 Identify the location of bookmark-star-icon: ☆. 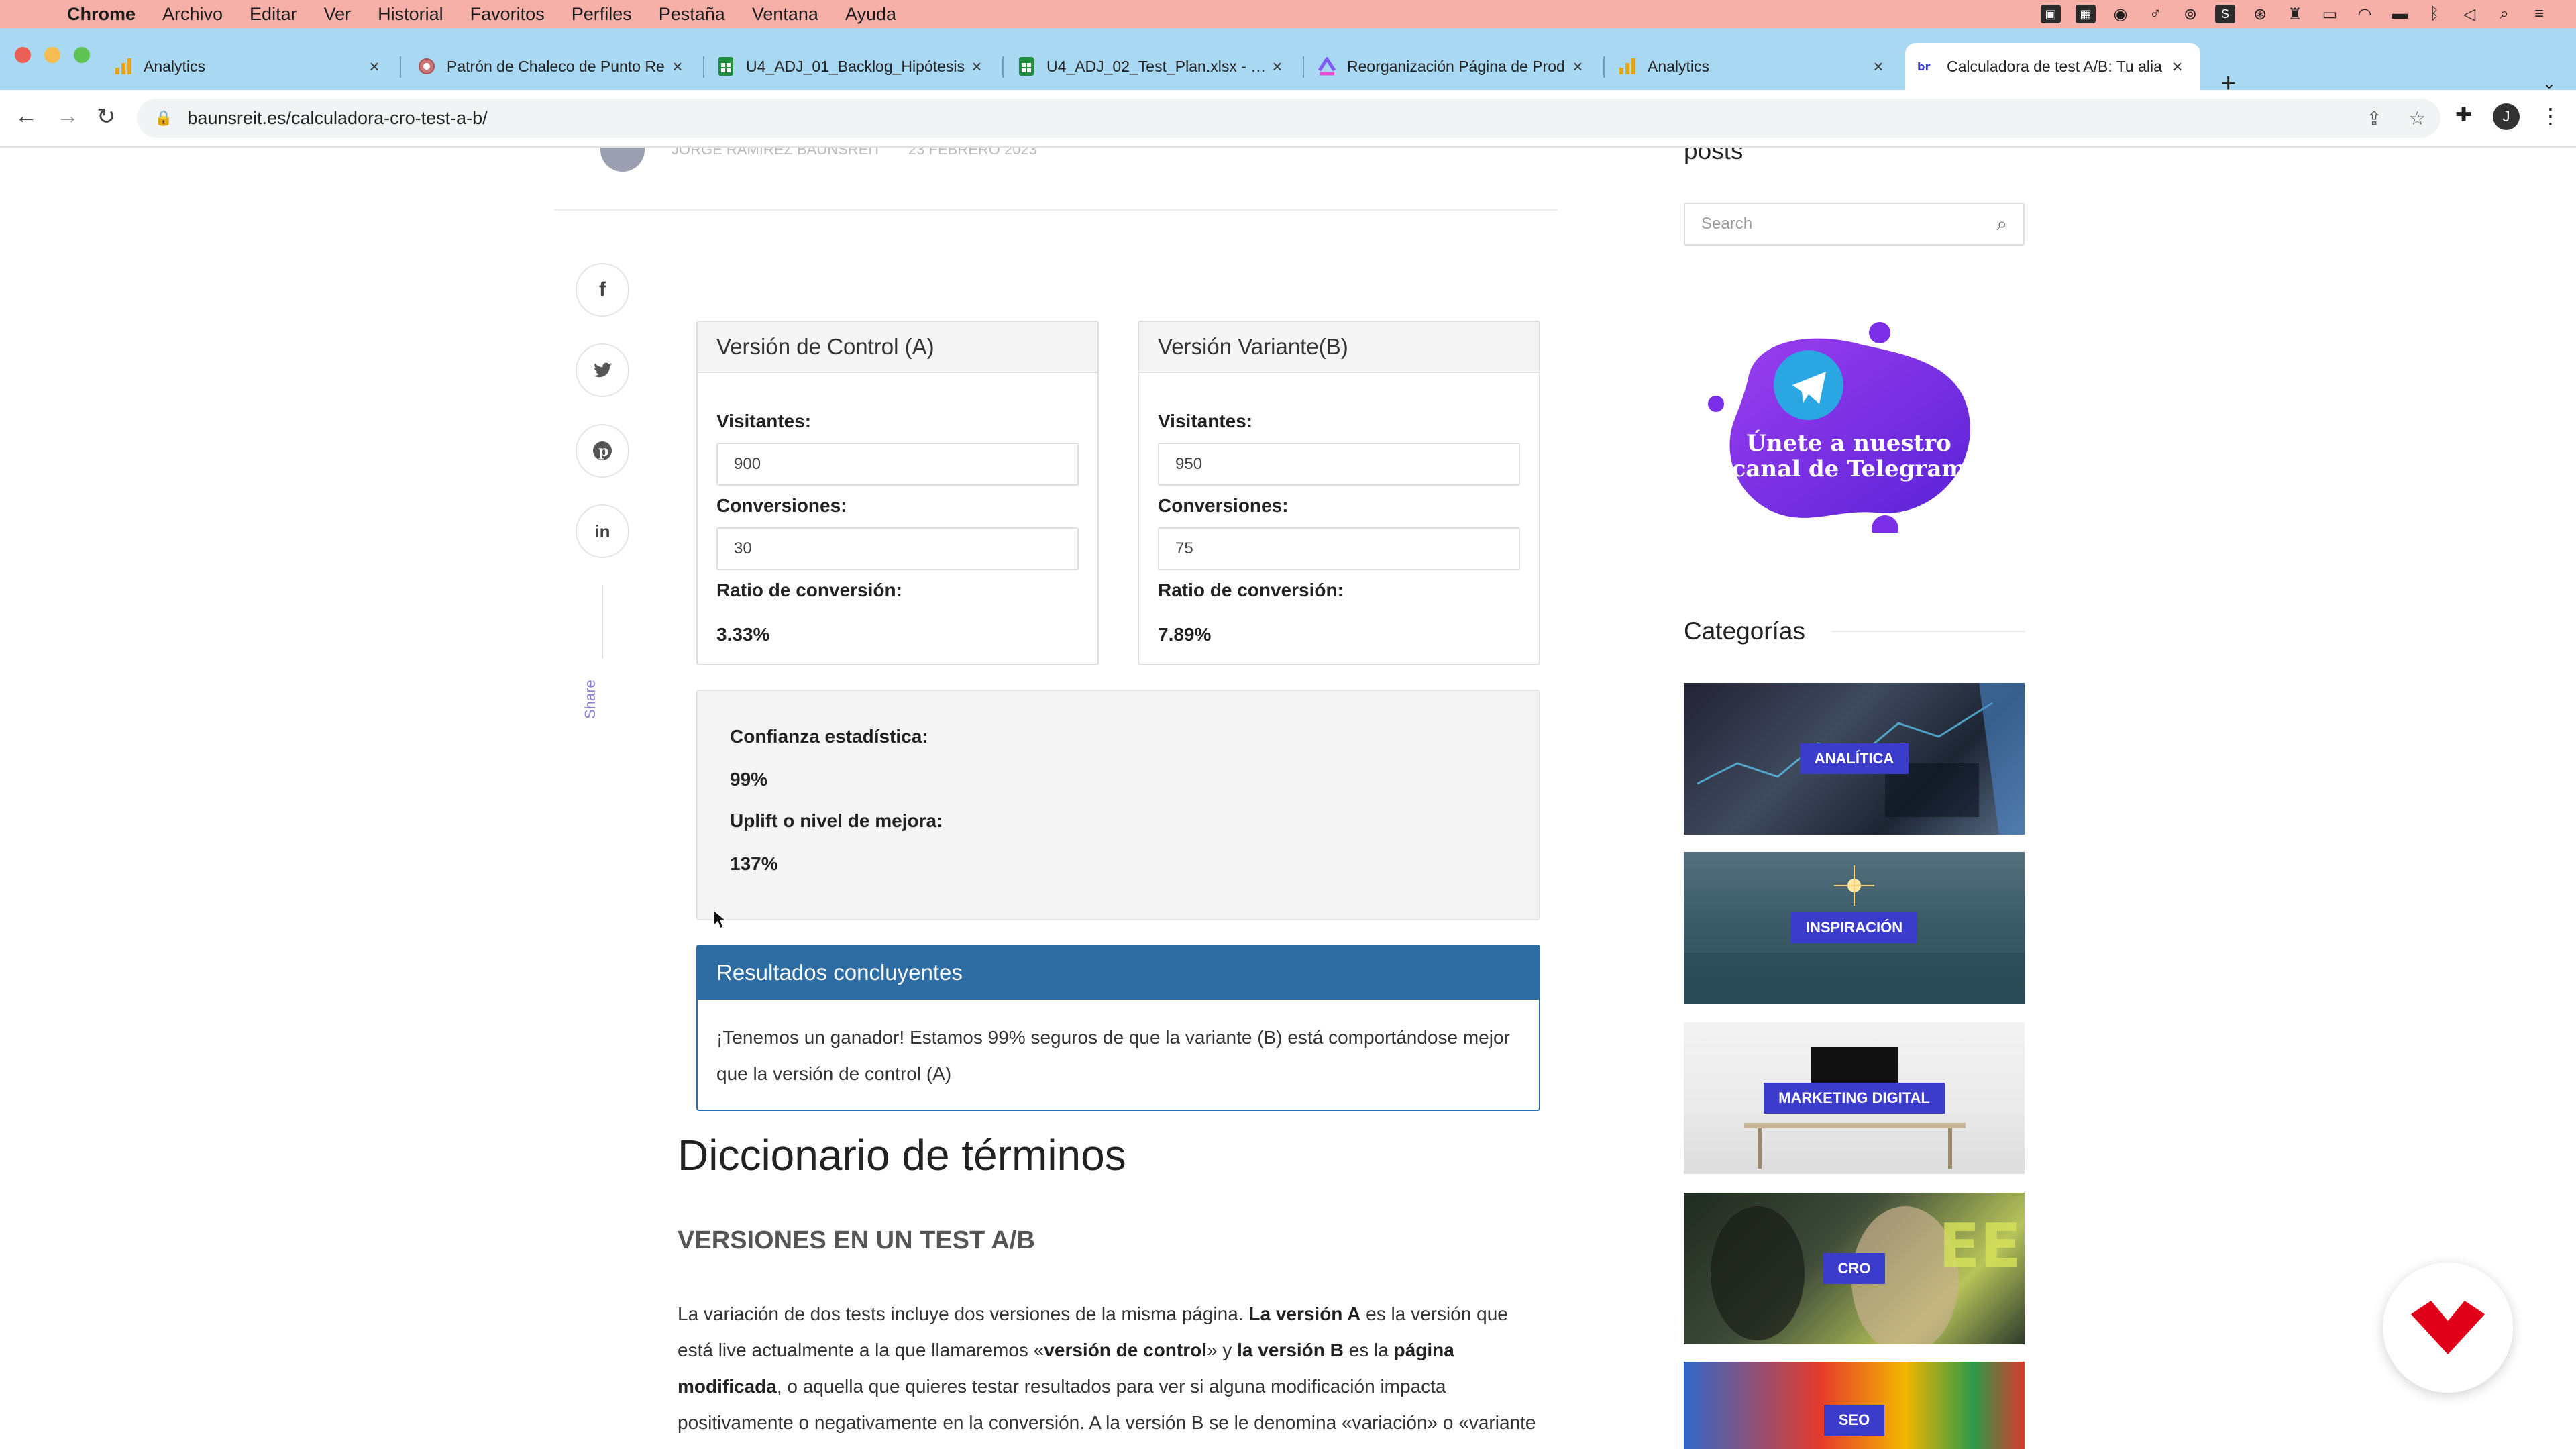
(2417, 118).